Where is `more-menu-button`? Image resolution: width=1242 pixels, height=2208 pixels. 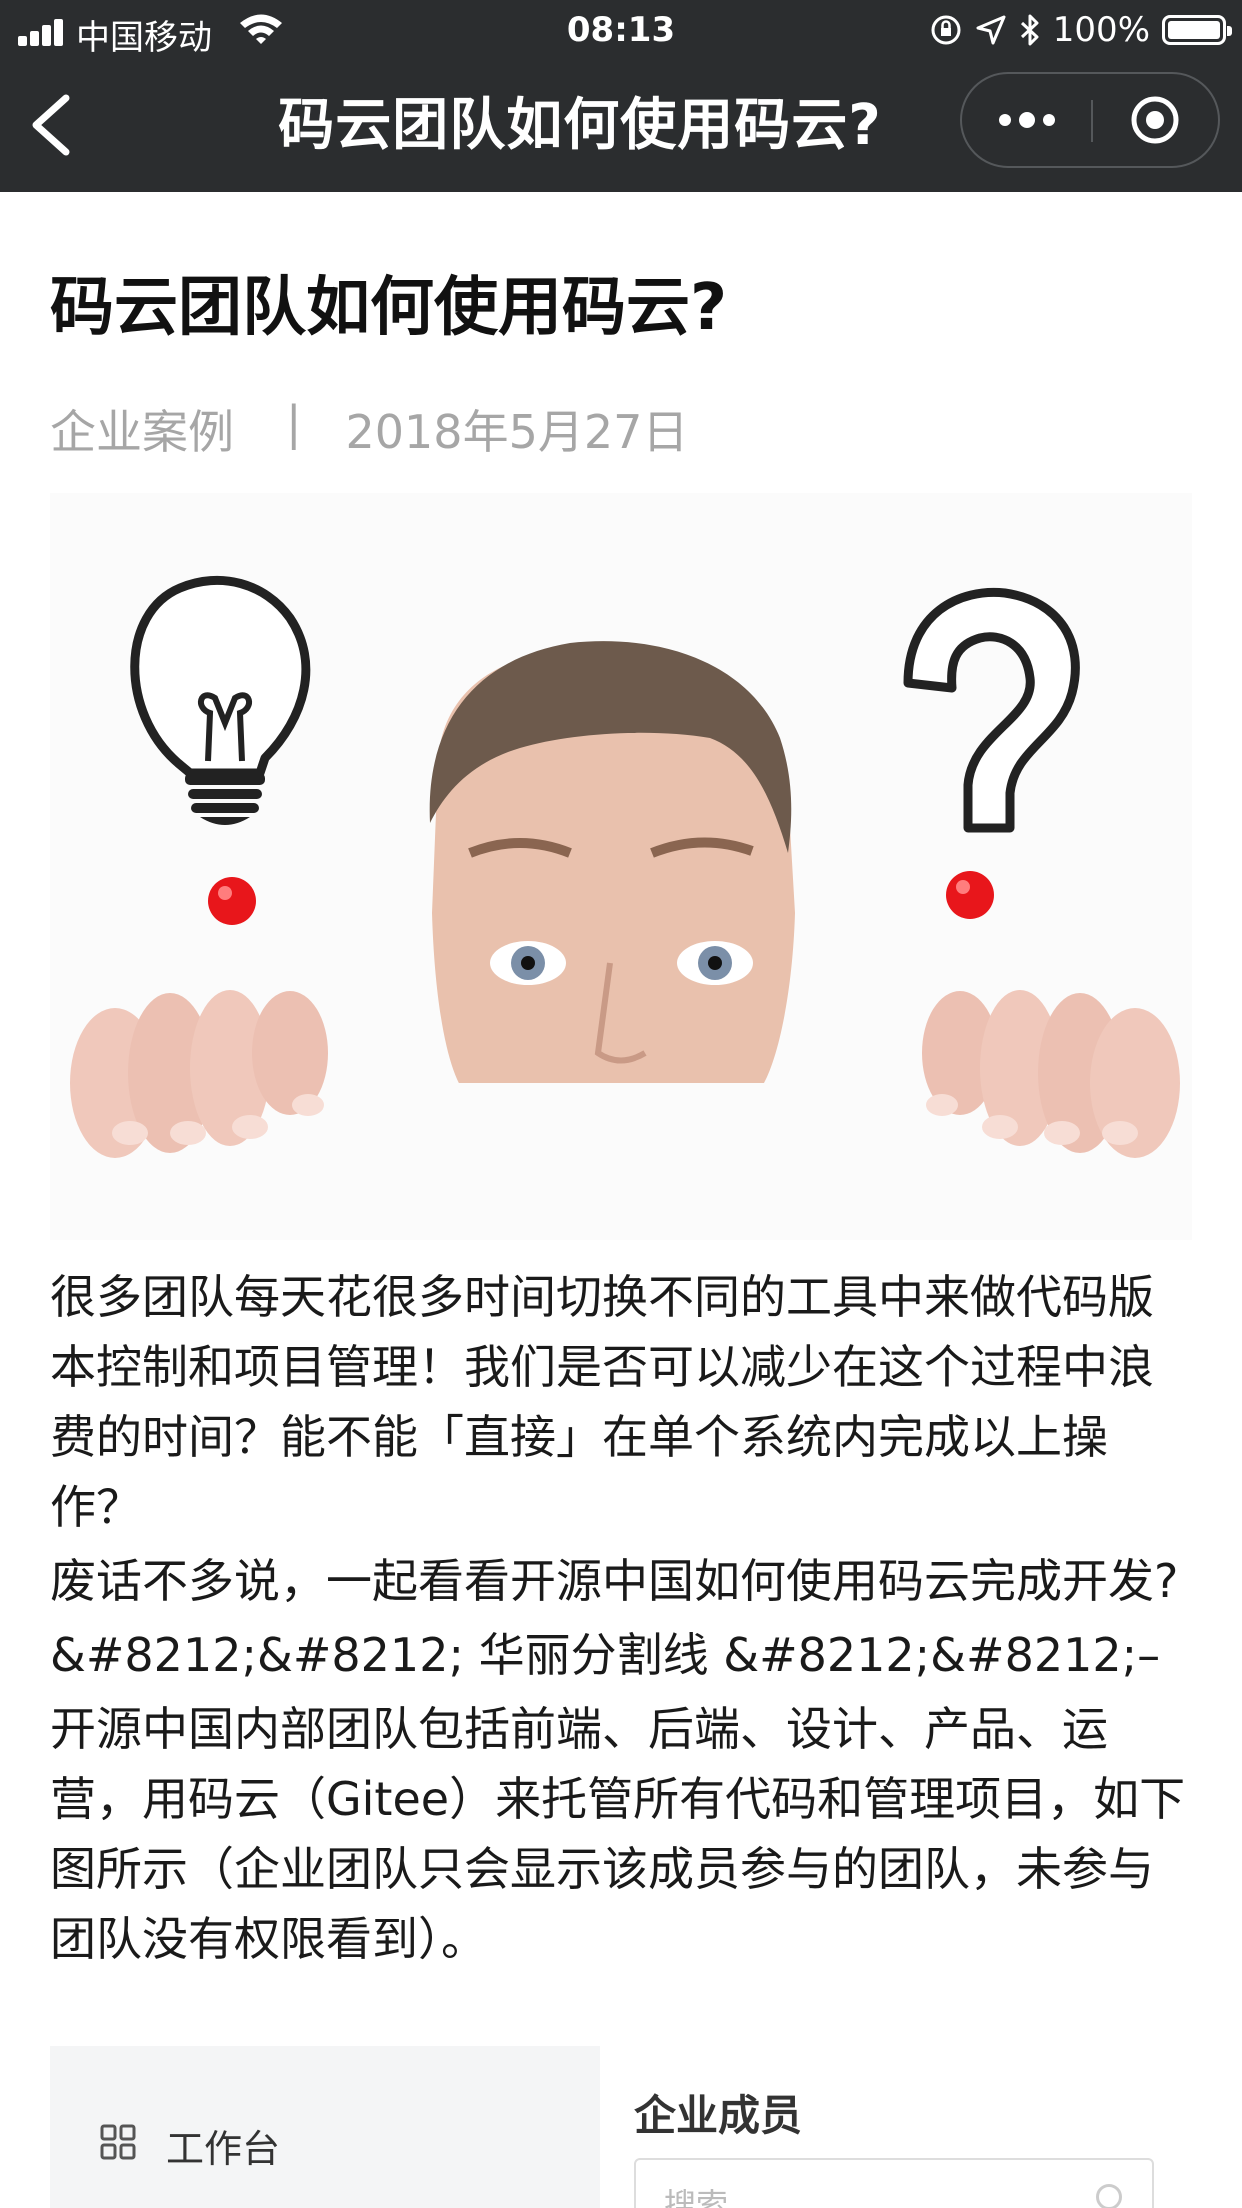
more-menu-button is located at coordinates (1027, 120).